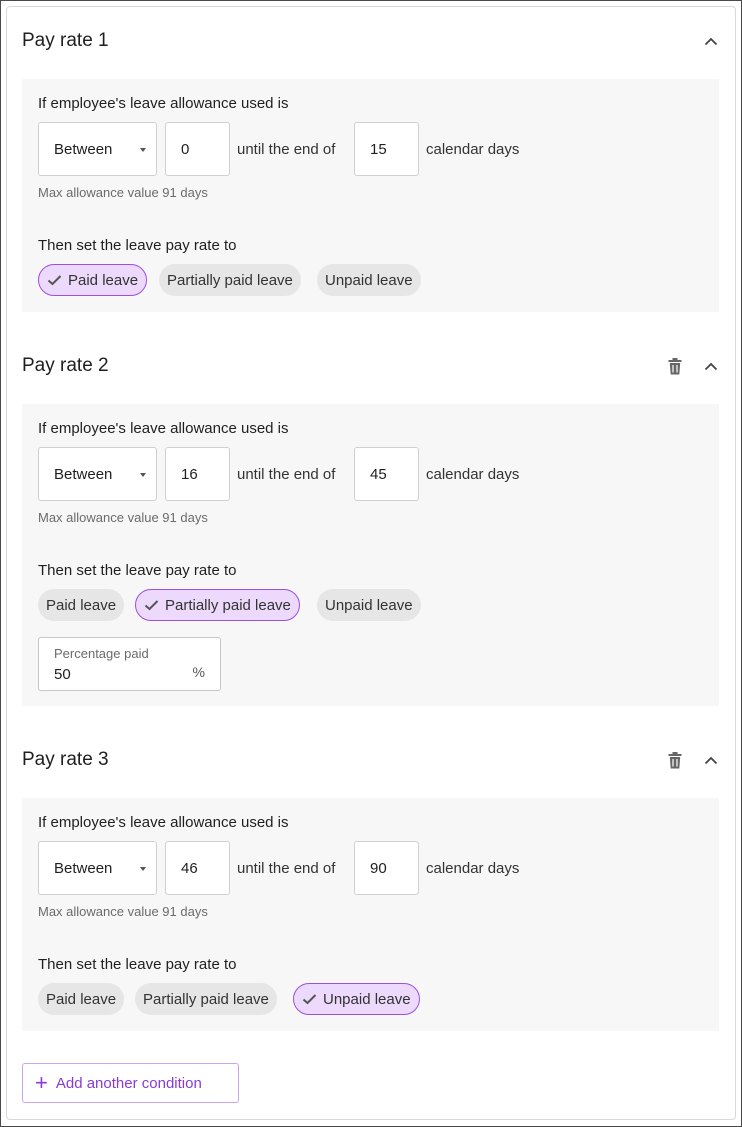 Image resolution: width=742 pixels, height=1127 pixels. I want to click on pay-rate-1-title: Pay rate 1, so click(65, 40).